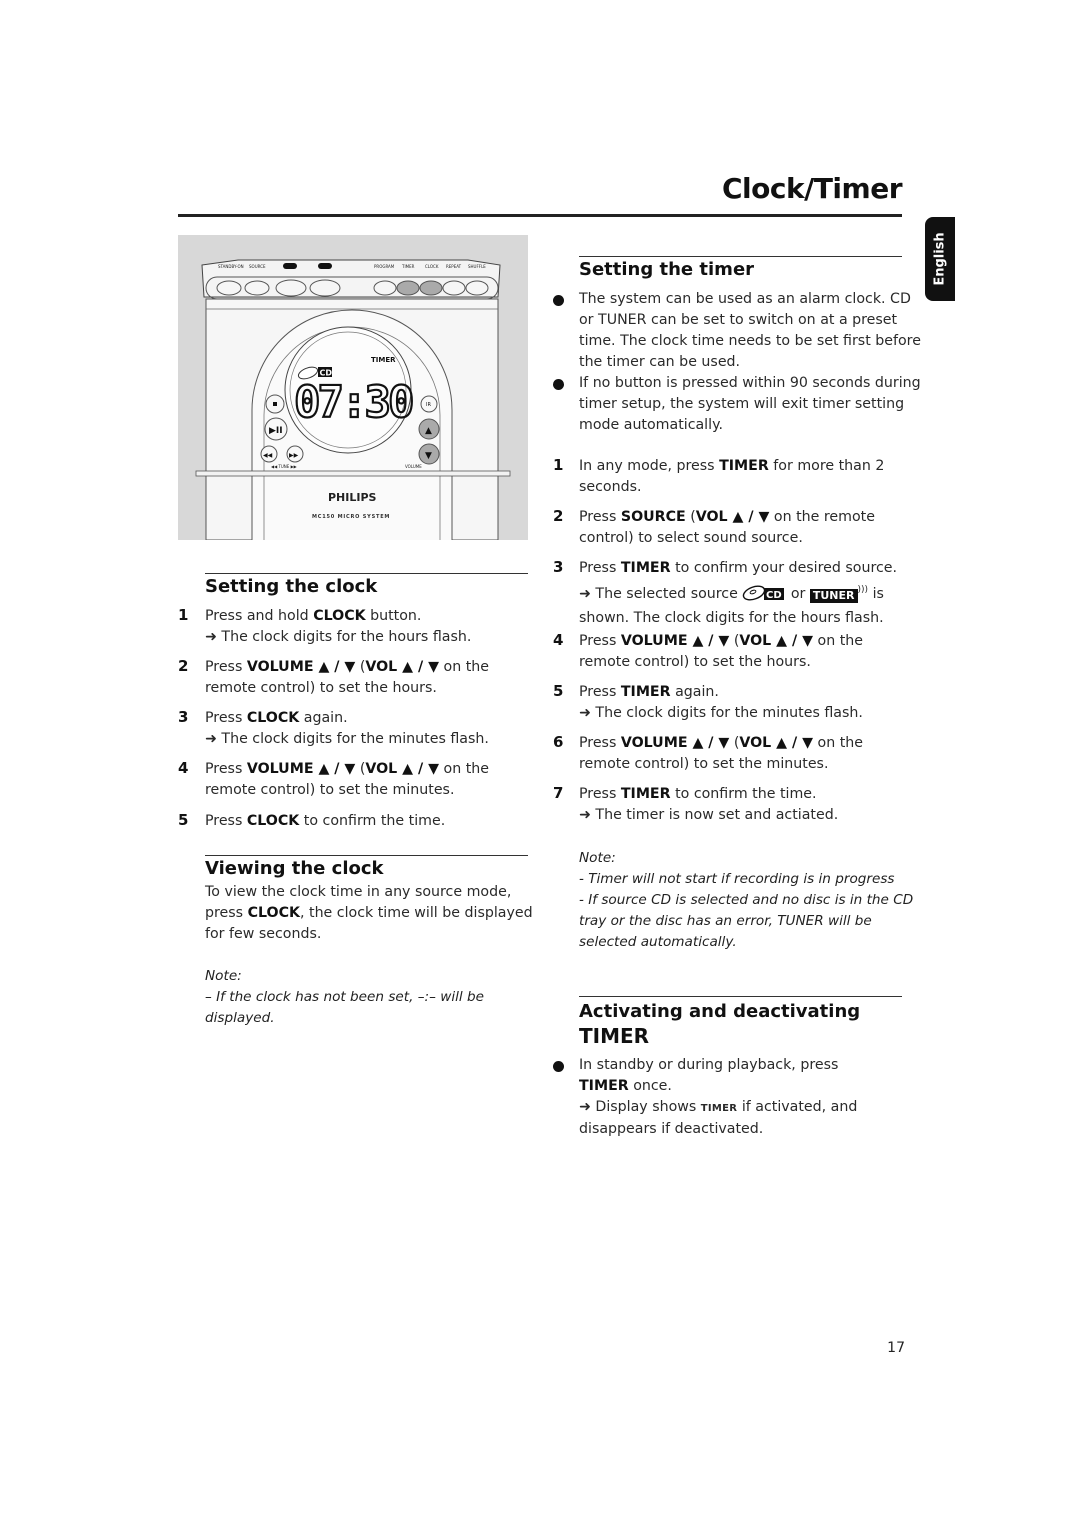 This screenshot has height=1526, width=1080. Describe the element at coordinates (454, 266) in the screenshot. I see `label-repeat: REPEAT` at that location.